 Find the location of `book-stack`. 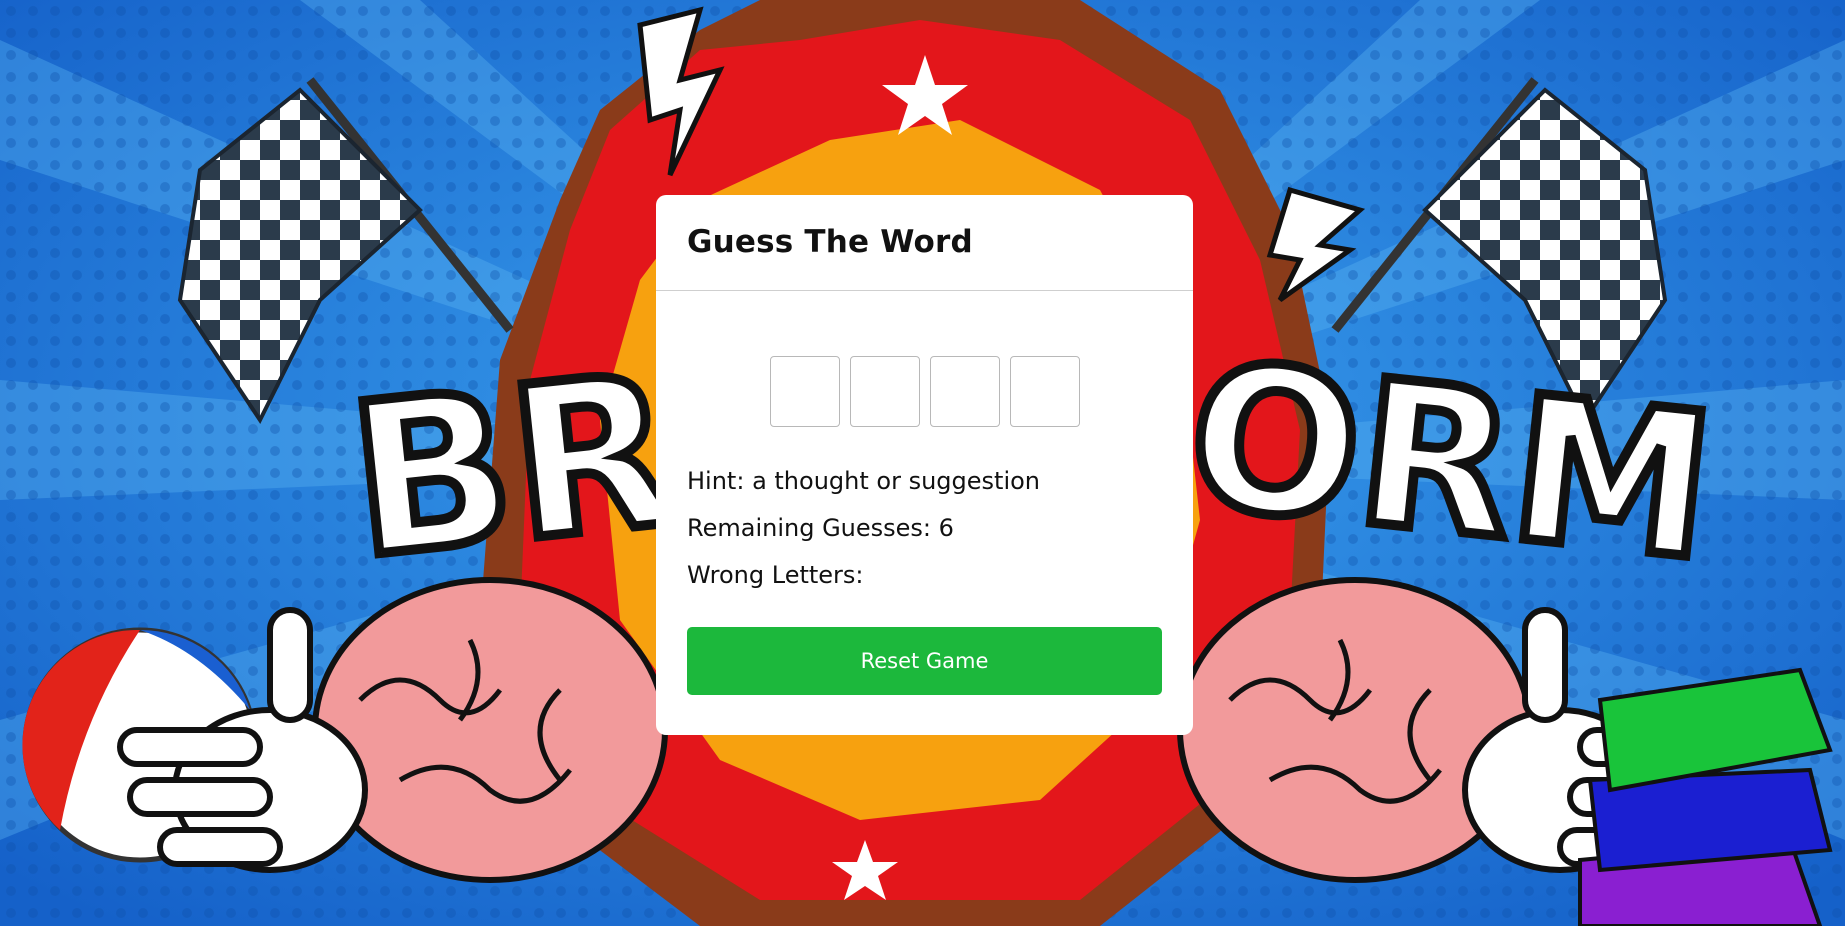

book-stack is located at coordinates (1705, 796).